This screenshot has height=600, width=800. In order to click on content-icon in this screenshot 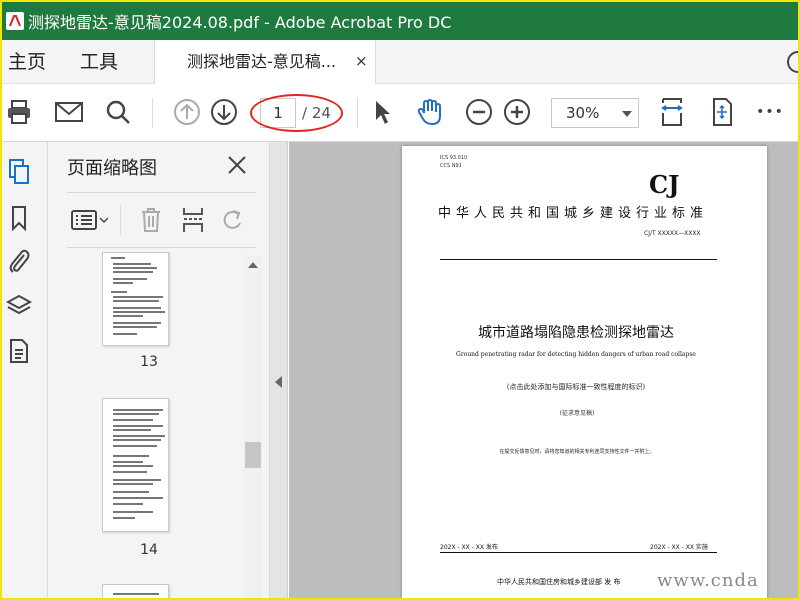, I will do `click(19, 351)`.